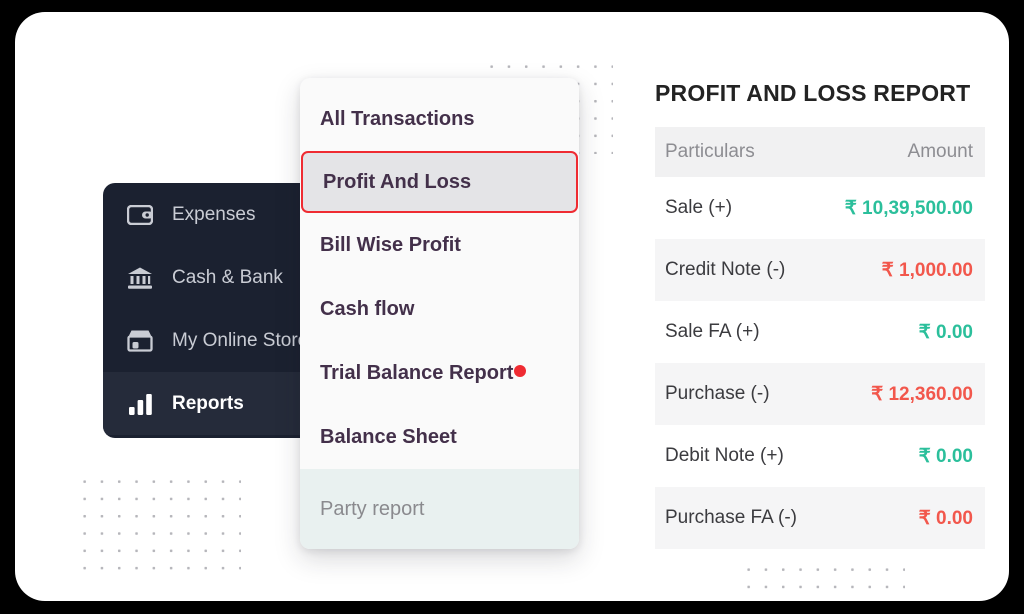  I want to click on sidebar-item-my-online-store: My Online Store, so click(215, 340).